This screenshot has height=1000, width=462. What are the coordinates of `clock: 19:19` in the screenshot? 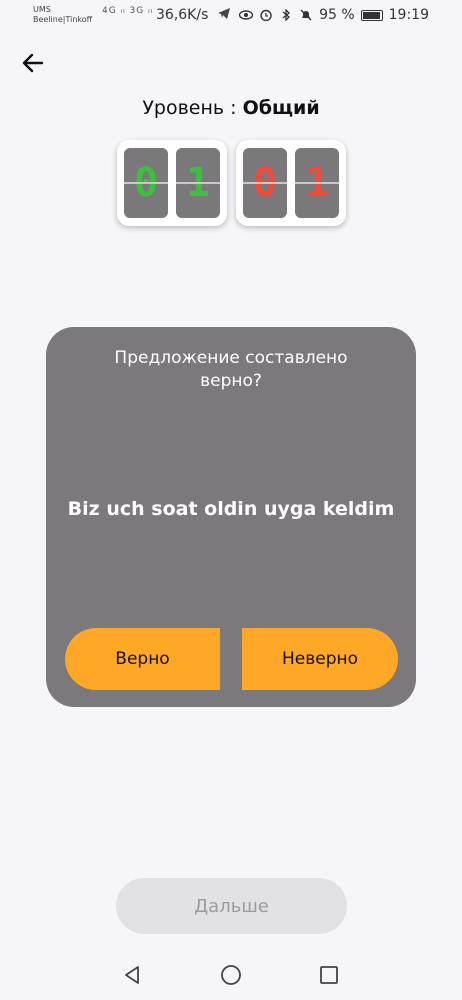 It's located at (408, 15).